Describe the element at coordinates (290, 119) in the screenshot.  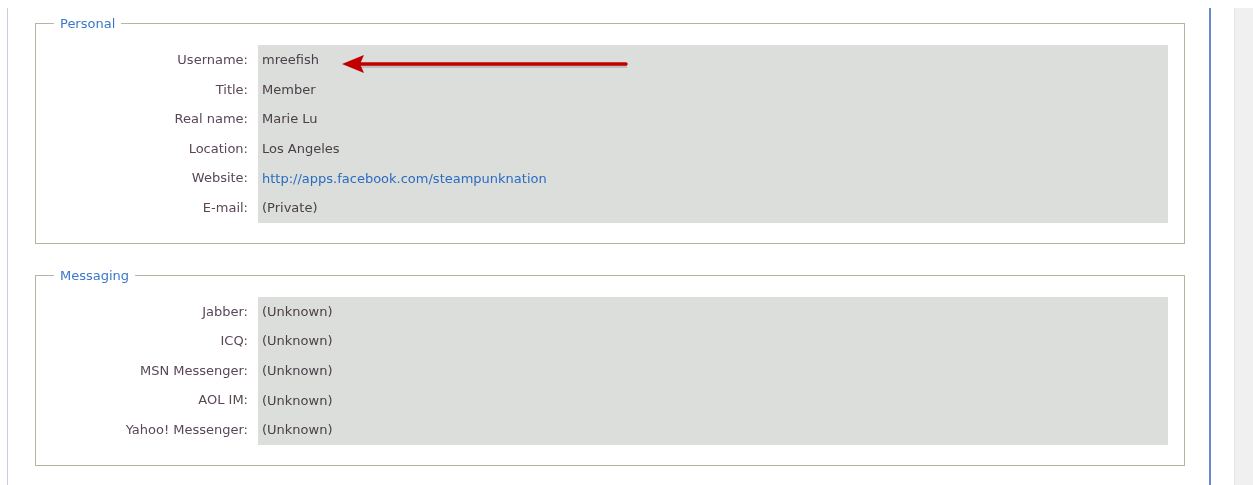
I see `field-value: Marie Lu` at that location.